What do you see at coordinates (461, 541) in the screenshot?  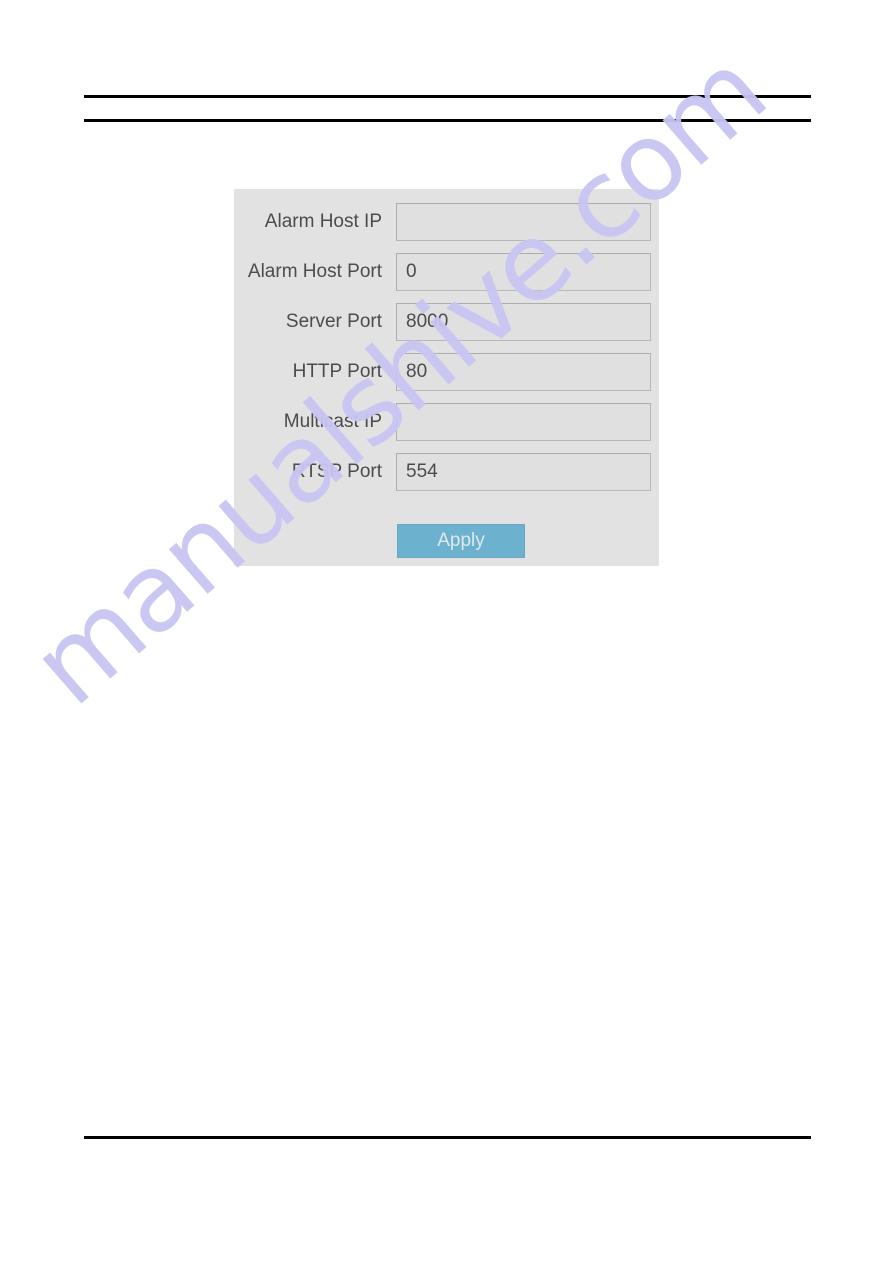 I see `apply-button: Apply` at bounding box center [461, 541].